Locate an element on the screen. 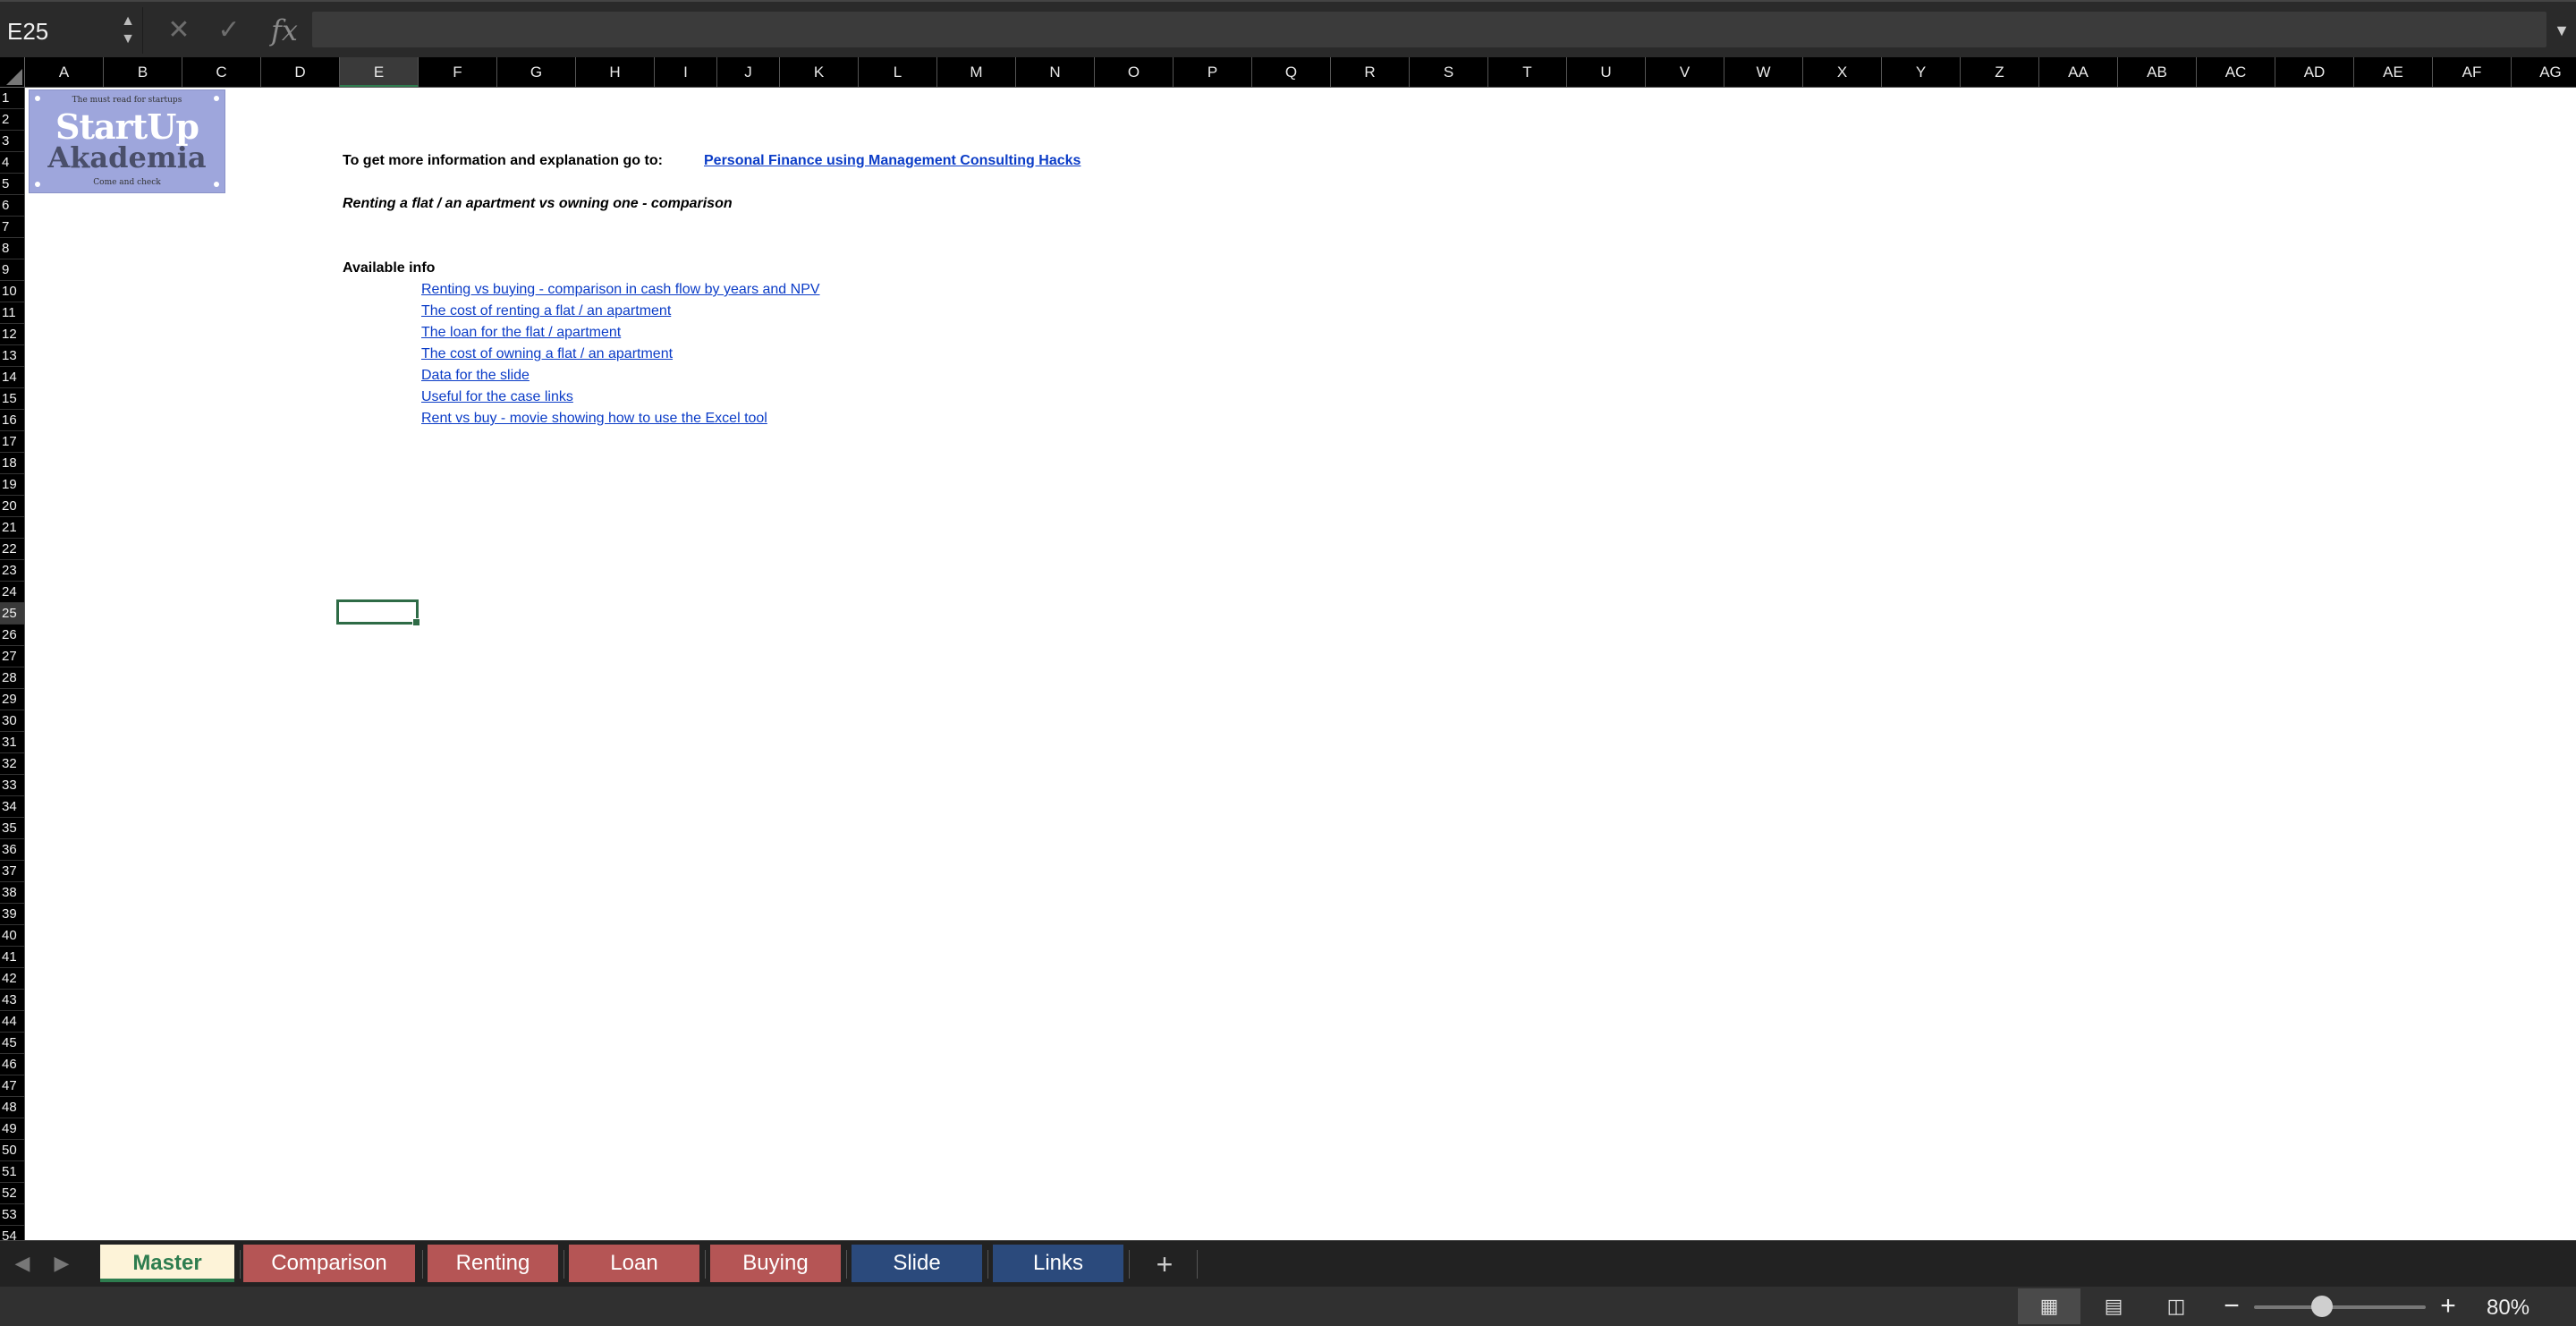 The width and height of the screenshot is (2576, 1326). column-header-y: Y is located at coordinates (1921, 72).